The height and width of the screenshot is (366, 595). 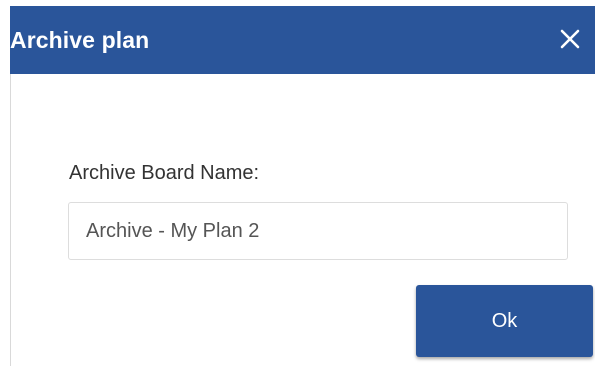 What do you see at coordinates (10, 220) in the screenshot?
I see `dialog-left-border` at bounding box center [10, 220].